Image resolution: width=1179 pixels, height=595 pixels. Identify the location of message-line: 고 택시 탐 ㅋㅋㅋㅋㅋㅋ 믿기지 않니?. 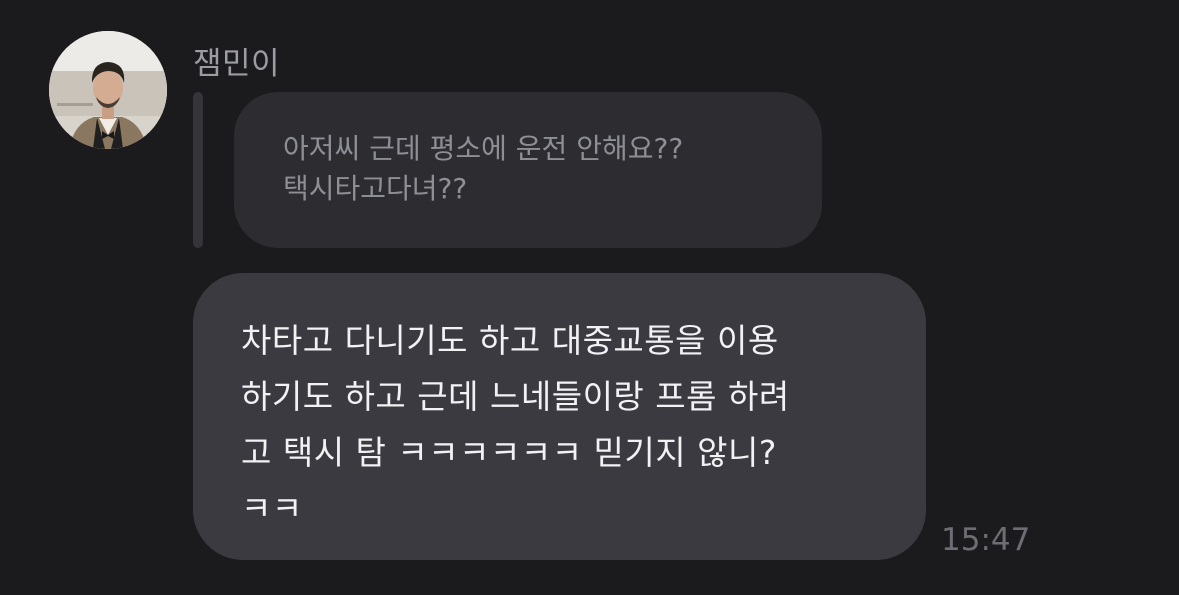
(509, 452).